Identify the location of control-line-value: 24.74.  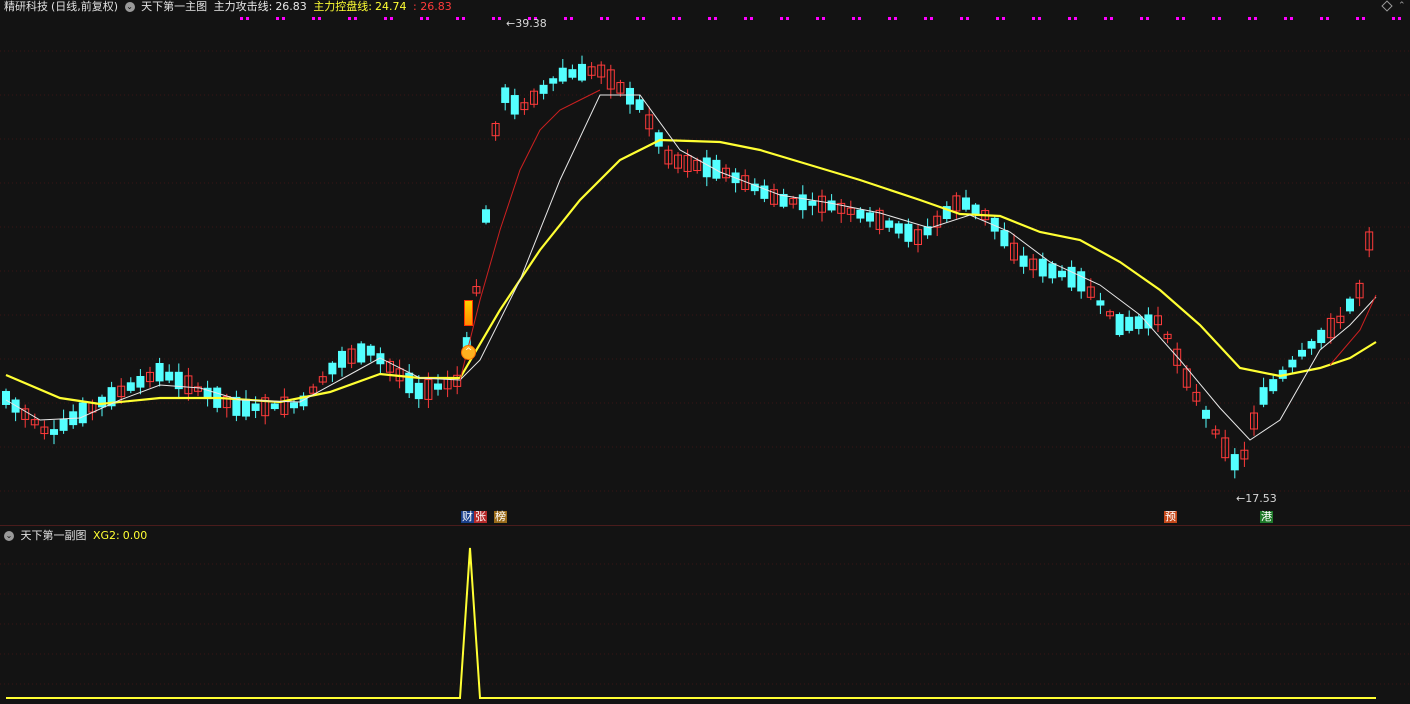
(391, 6).